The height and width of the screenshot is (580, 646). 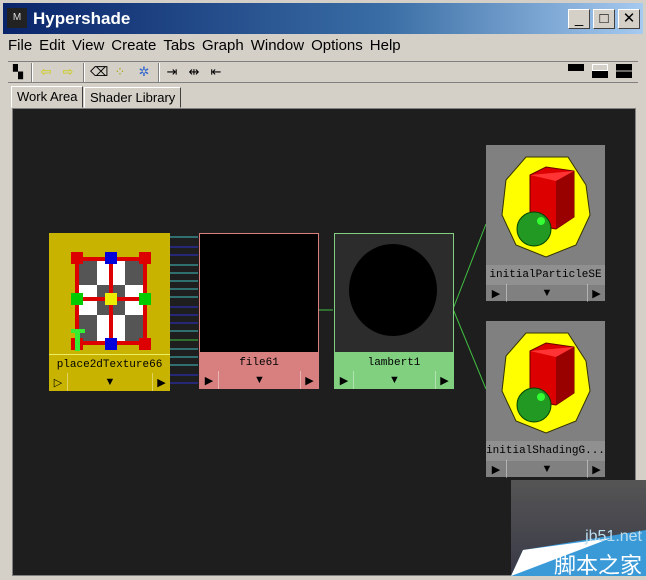 I want to click on node-label: lambert1, so click(x=394, y=363).